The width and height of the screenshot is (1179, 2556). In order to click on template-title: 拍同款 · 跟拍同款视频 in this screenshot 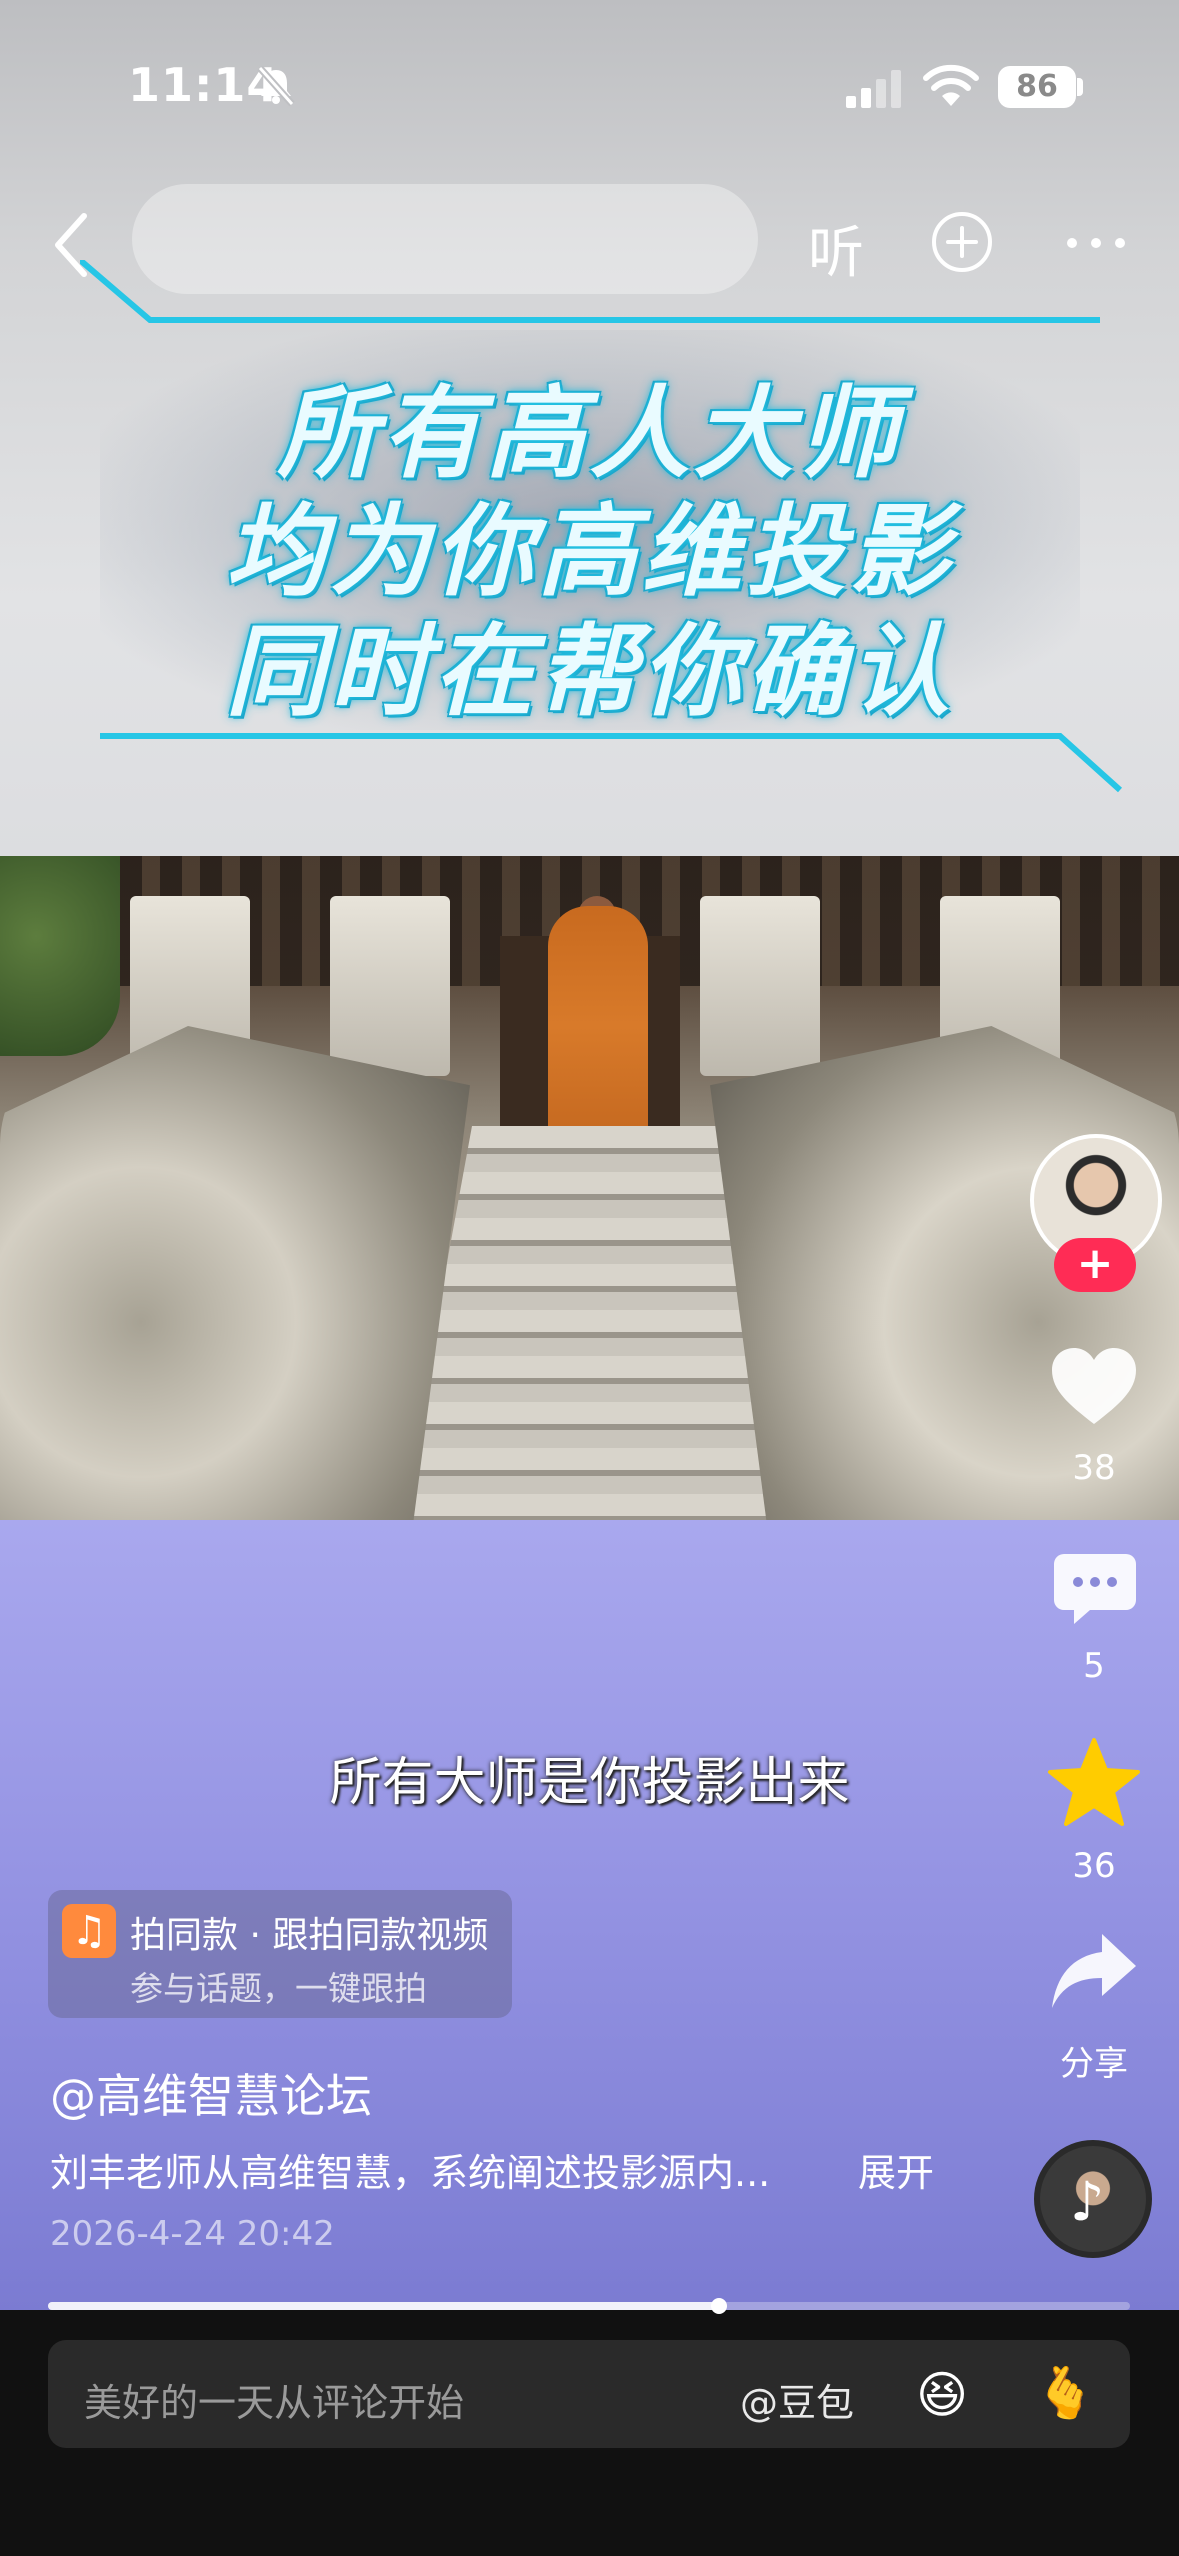, I will do `click(309, 1932)`.